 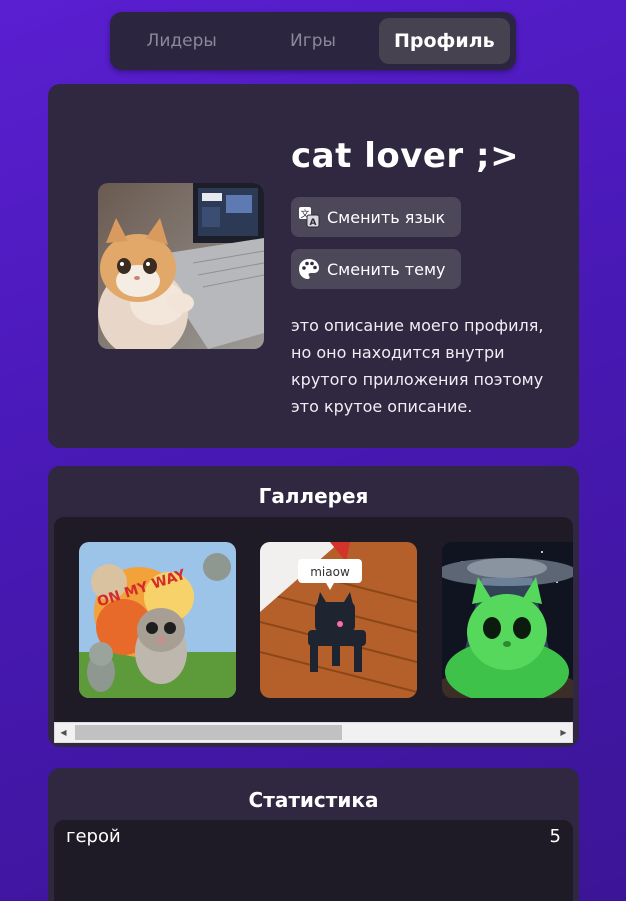 What do you see at coordinates (330, 572) in the screenshot?
I see `gallery-caption-2: miaow` at bounding box center [330, 572].